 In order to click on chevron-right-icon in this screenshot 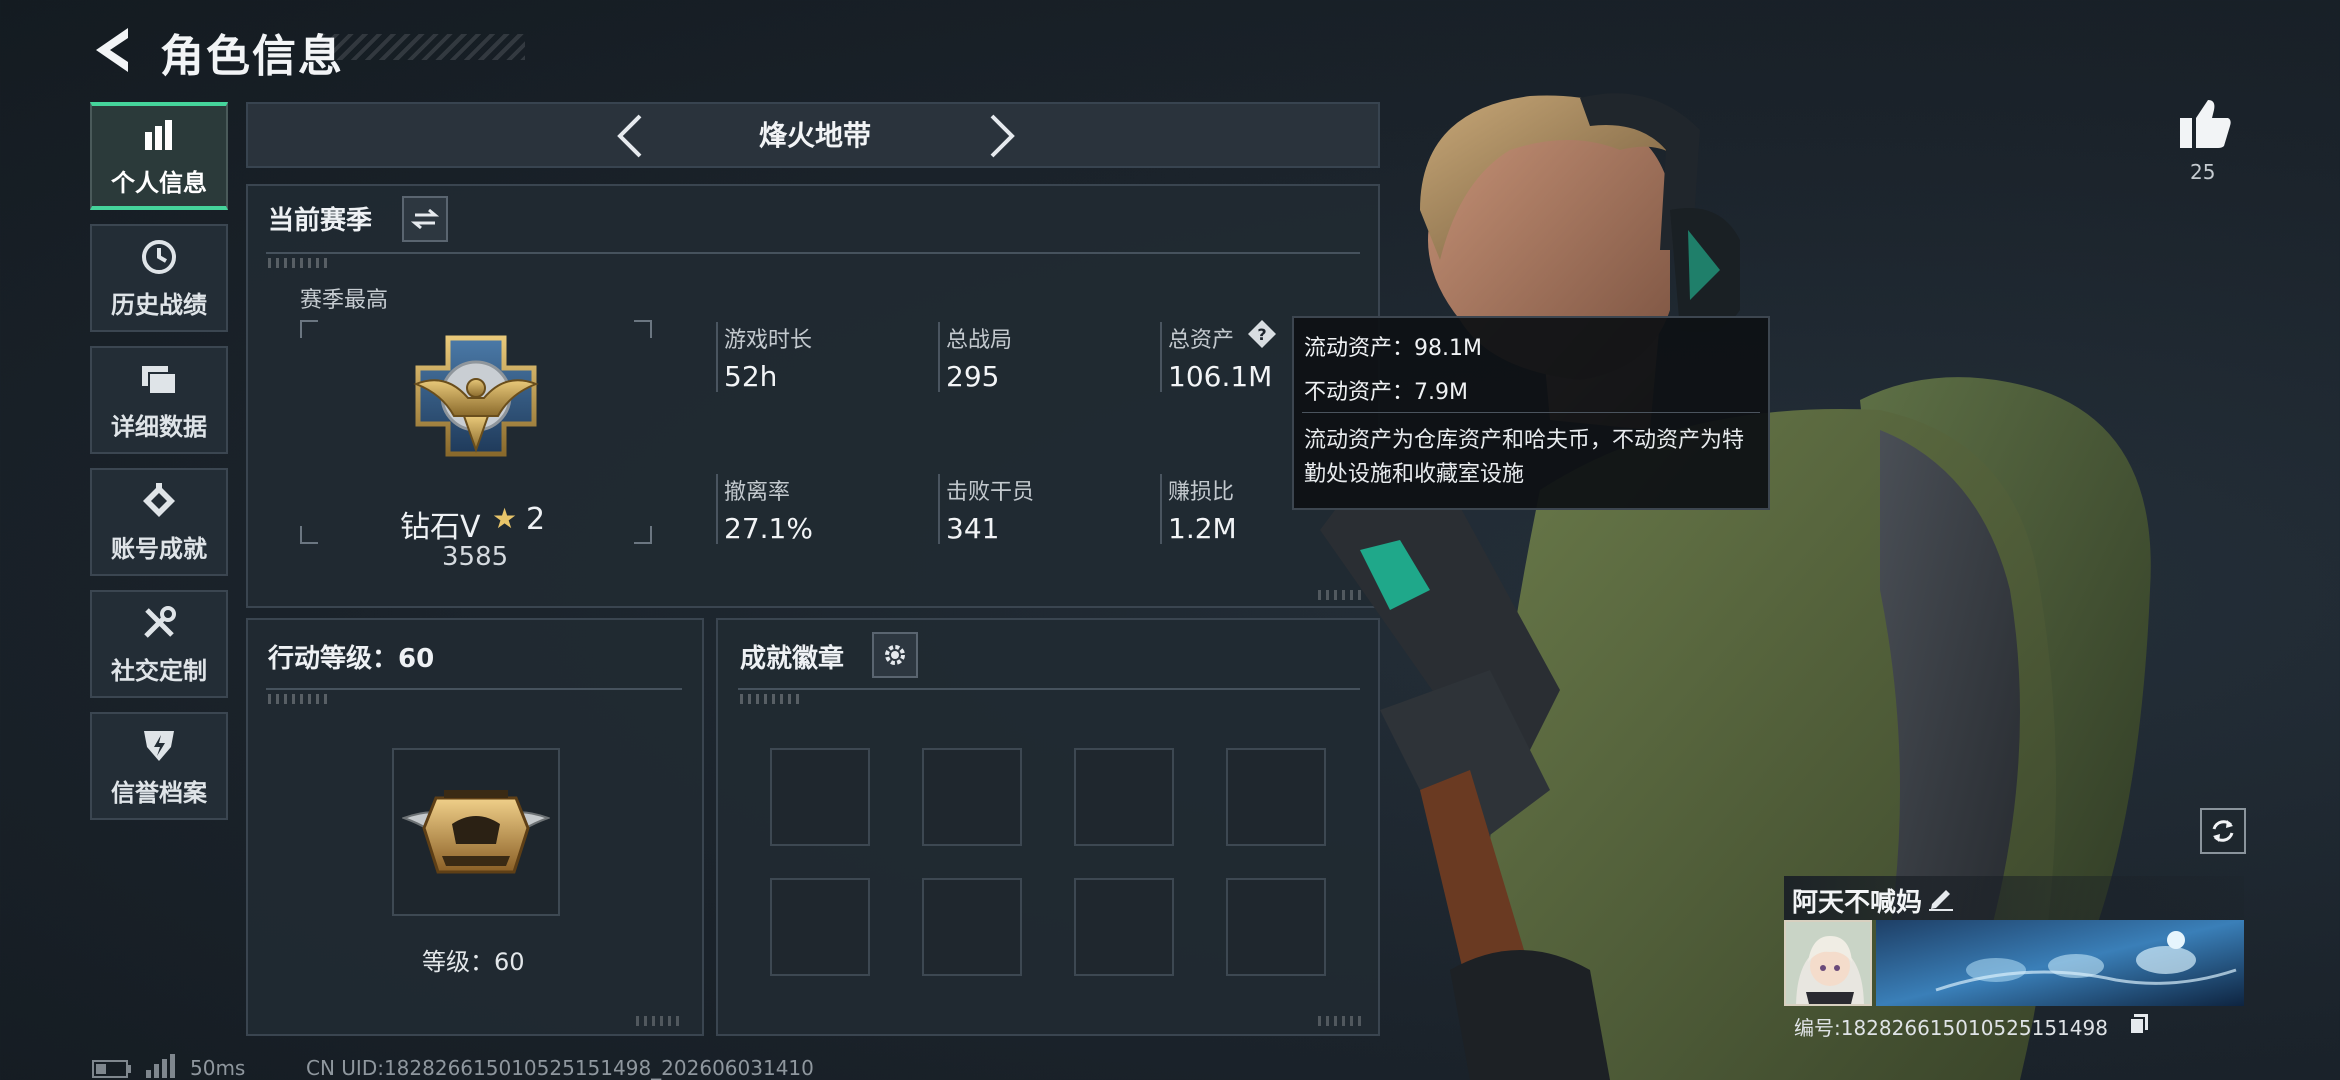, I will do `click(1002, 136)`.